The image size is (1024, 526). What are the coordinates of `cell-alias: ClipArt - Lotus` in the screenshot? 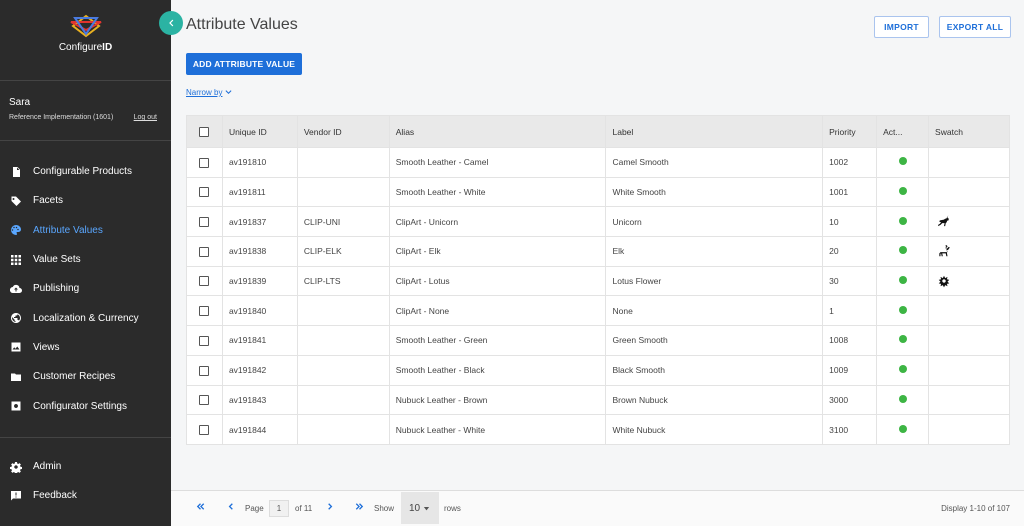 It's located at (497, 281).